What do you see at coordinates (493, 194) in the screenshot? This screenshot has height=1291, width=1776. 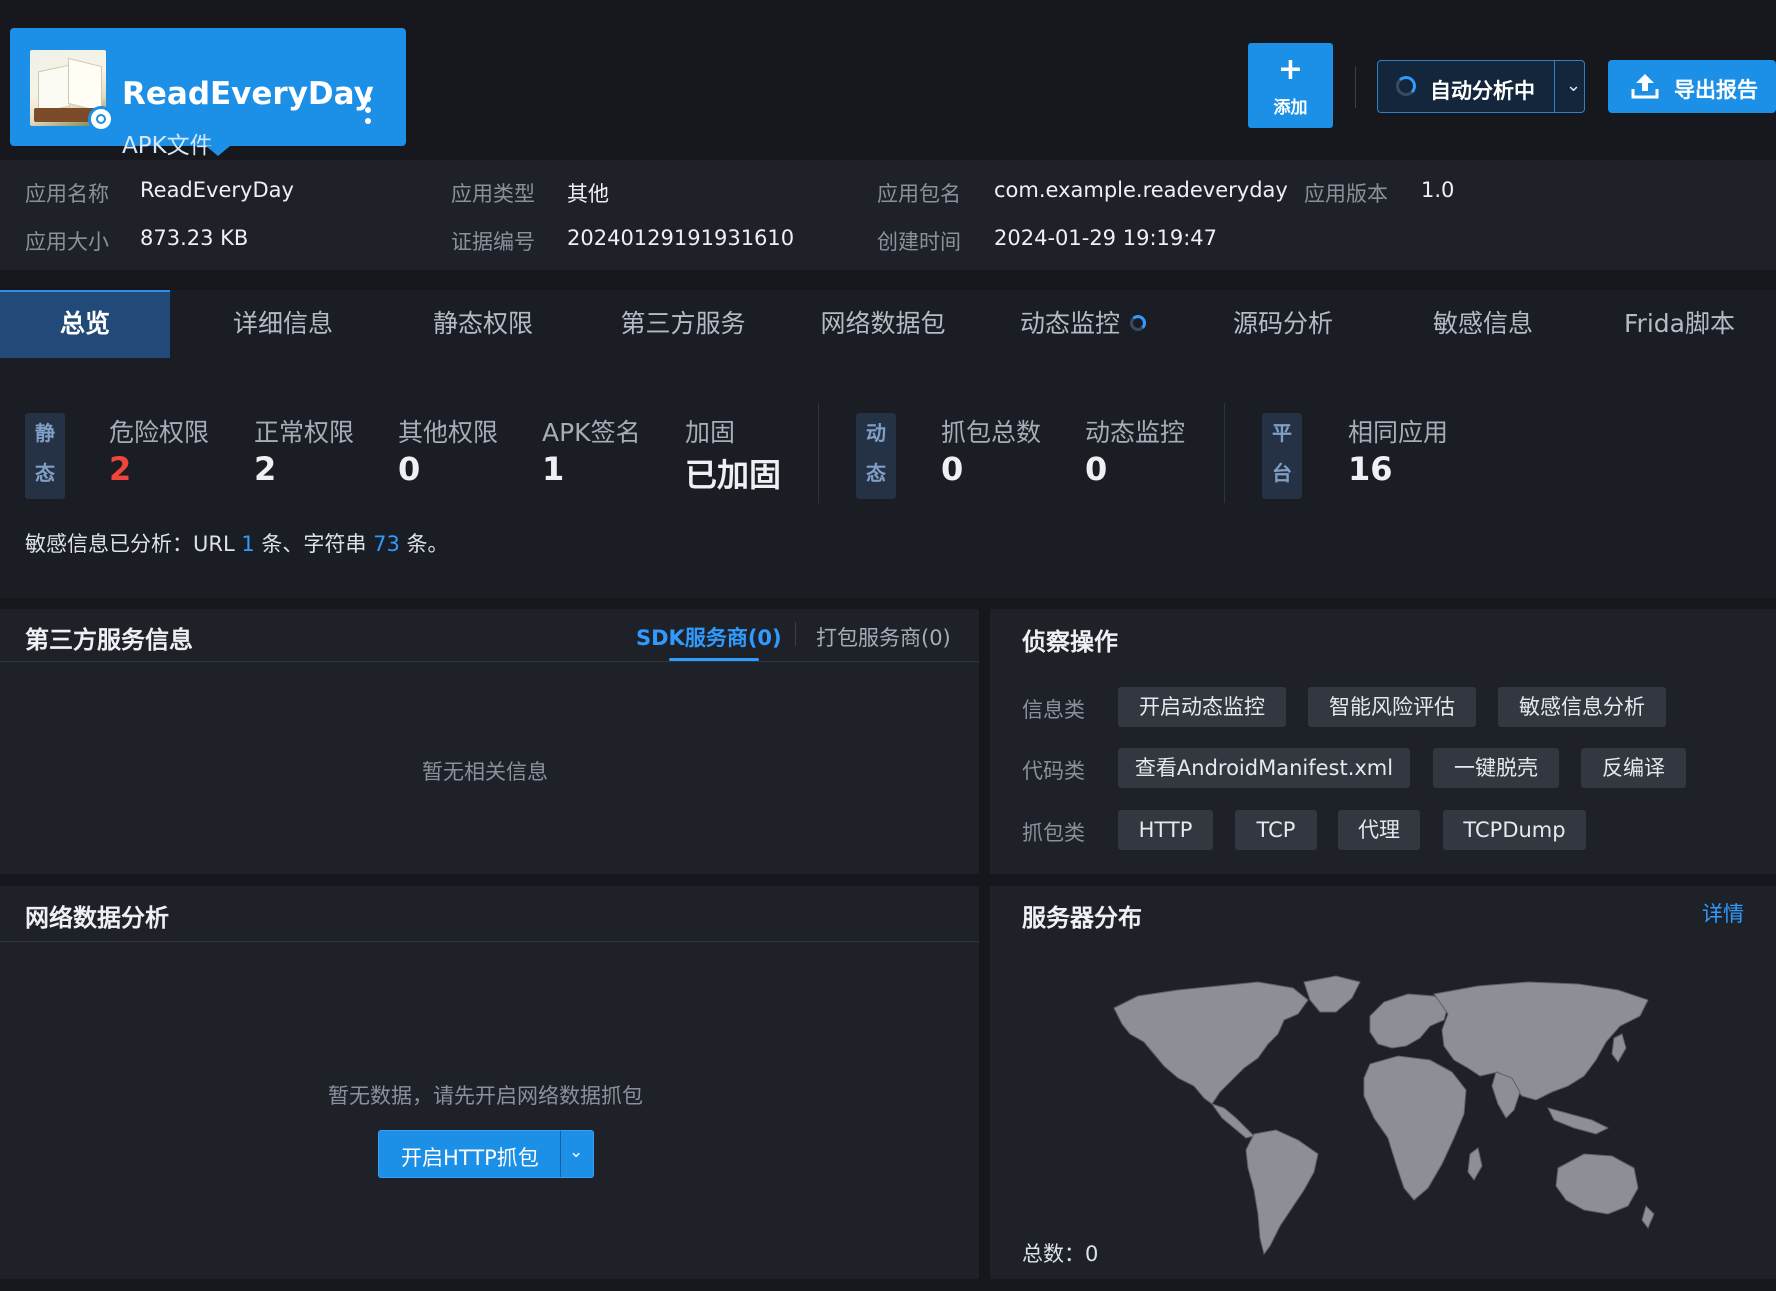 I see `info-key-app-type: 应用类型` at bounding box center [493, 194].